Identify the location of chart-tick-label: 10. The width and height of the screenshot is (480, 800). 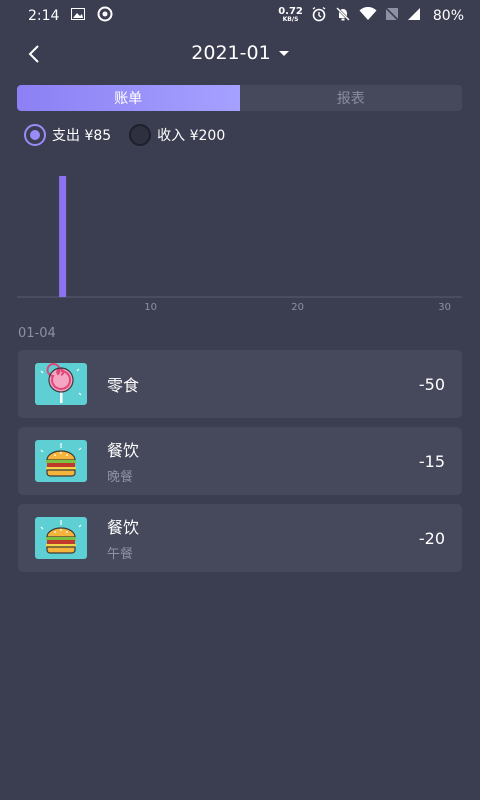
(150, 307).